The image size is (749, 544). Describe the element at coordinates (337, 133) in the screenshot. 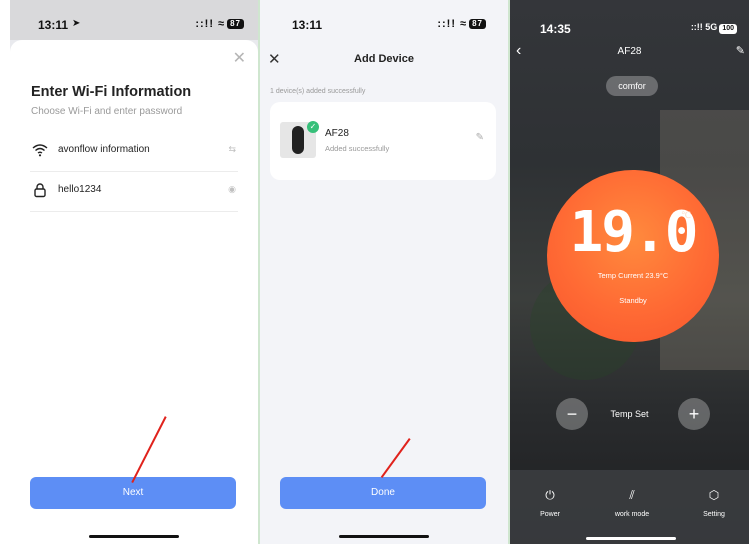

I see `device-name: AF28` at that location.